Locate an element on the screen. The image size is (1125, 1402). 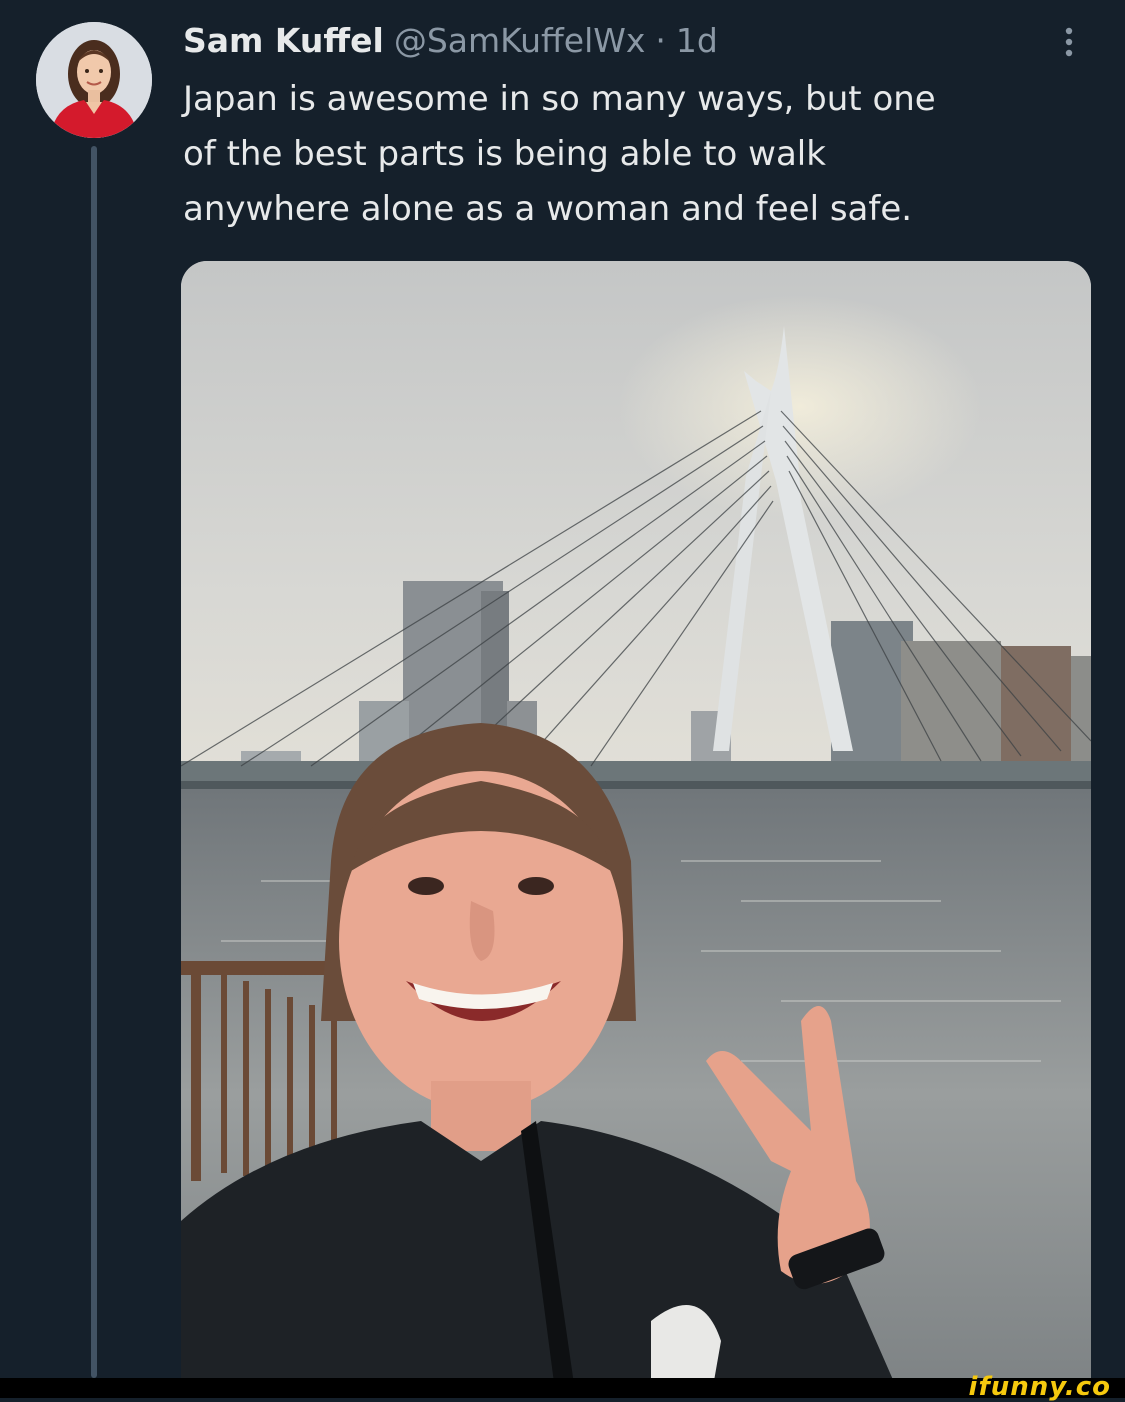
author-avatar is located at coordinates (94, 80).